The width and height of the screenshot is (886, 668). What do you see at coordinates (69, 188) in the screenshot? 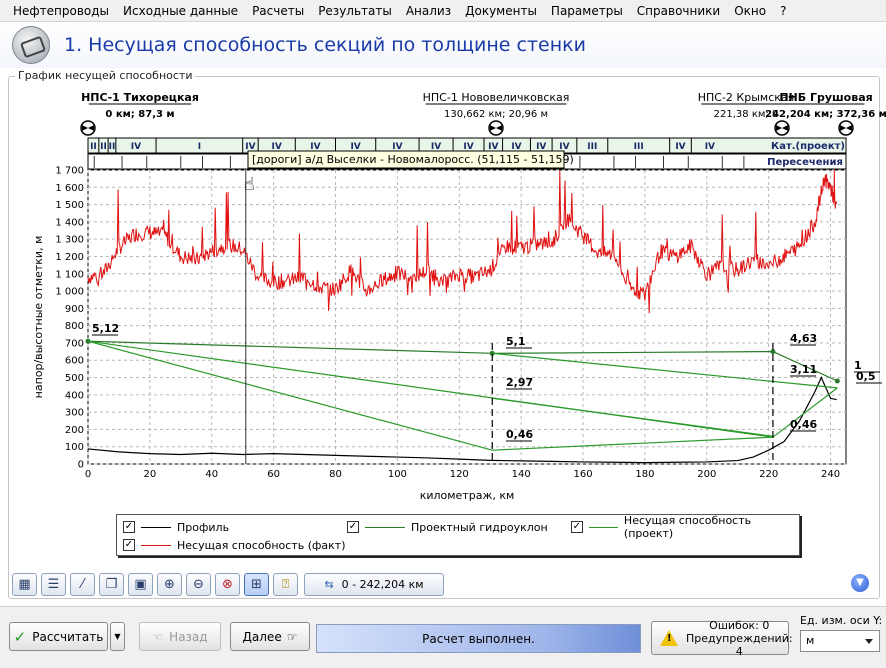
I see `y-tick-label: 1 600` at bounding box center [69, 188].